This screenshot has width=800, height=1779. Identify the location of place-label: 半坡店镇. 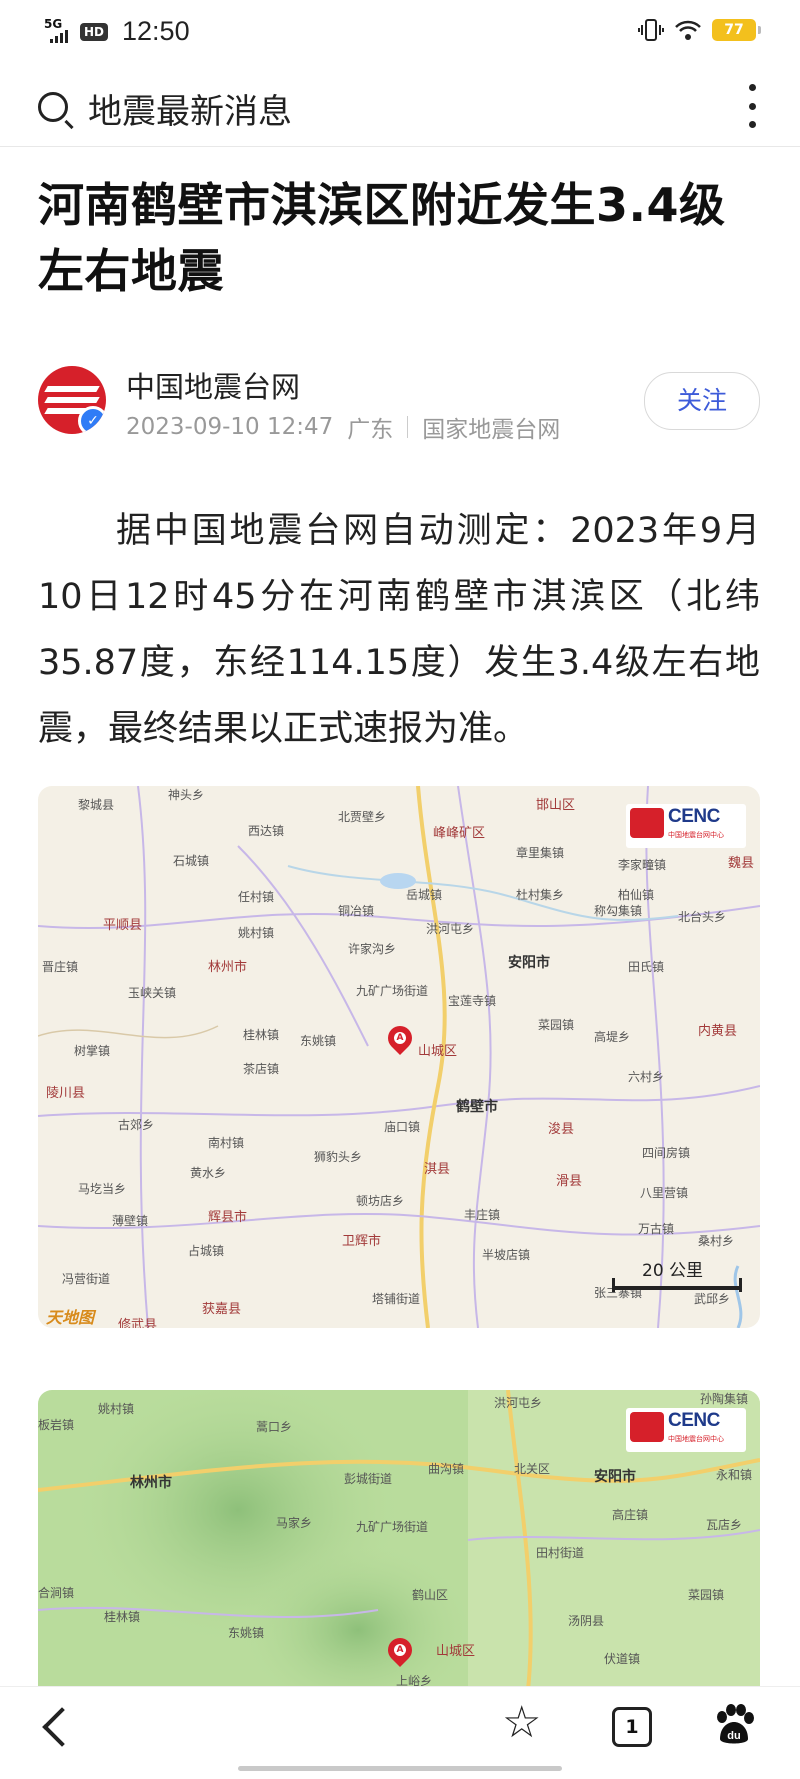
(506, 1255).